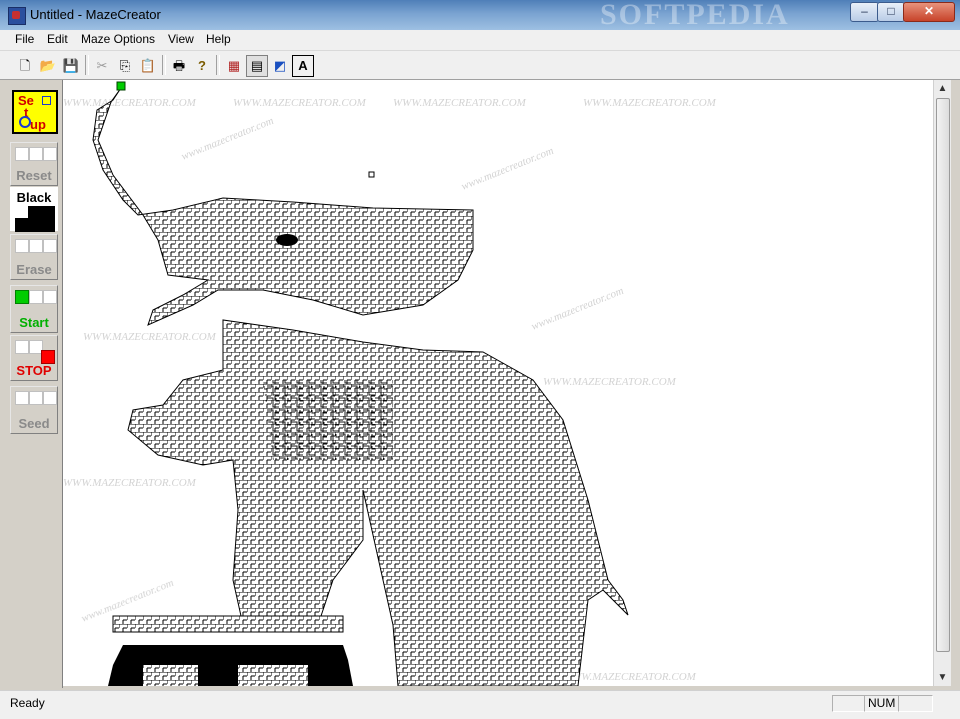  I want to click on cut-icon: ✂, so click(102, 66).